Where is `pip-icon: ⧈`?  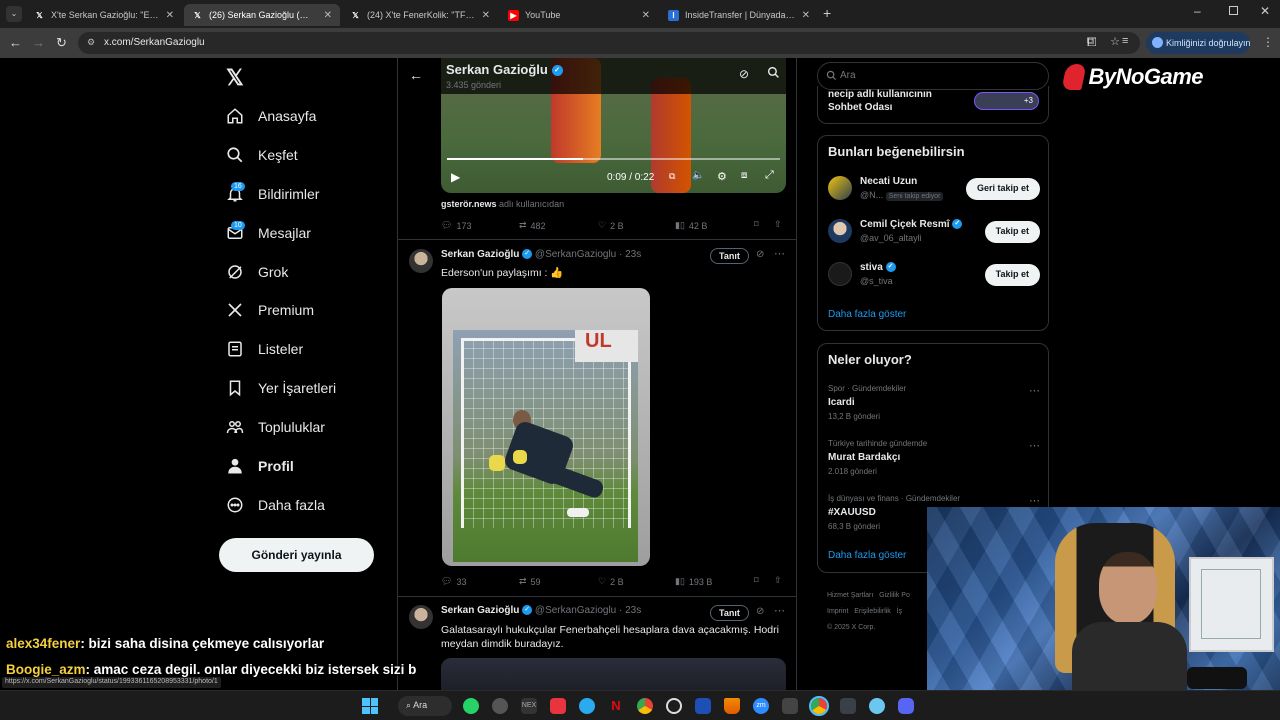 pip-icon: ⧈ is located at coordinates (744, 175).